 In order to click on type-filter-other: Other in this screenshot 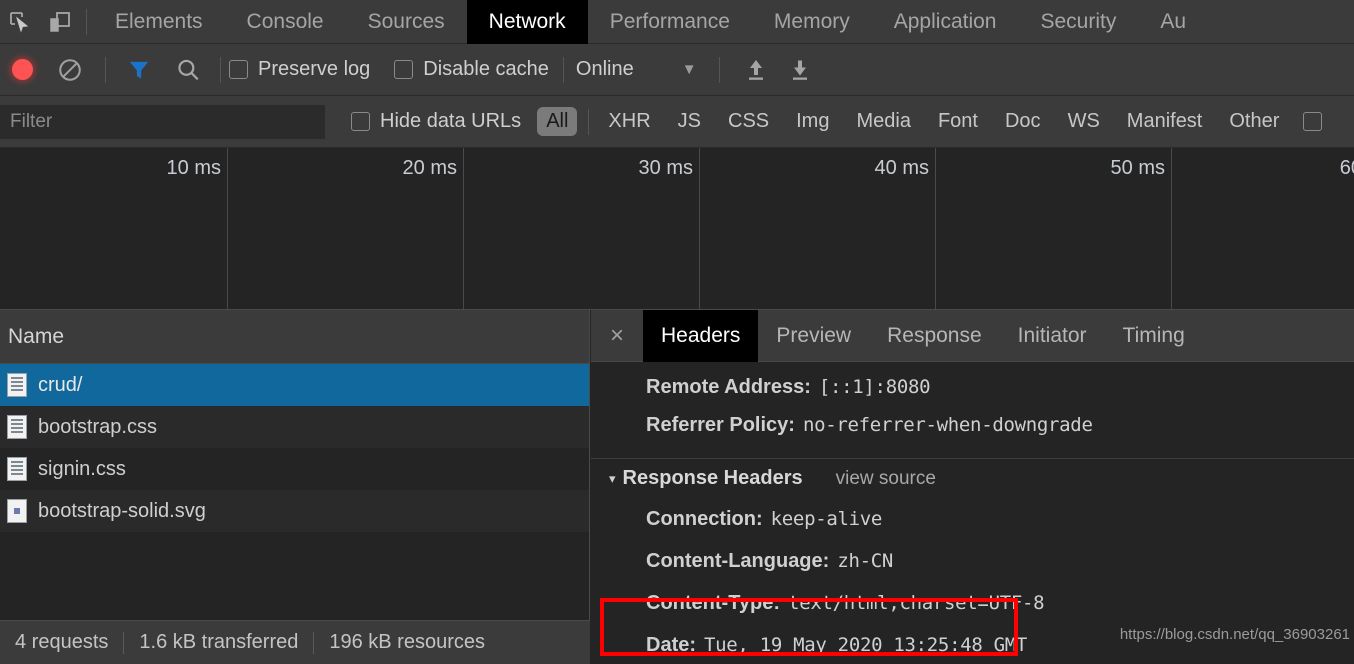, I will do `click(1254, 121)`.